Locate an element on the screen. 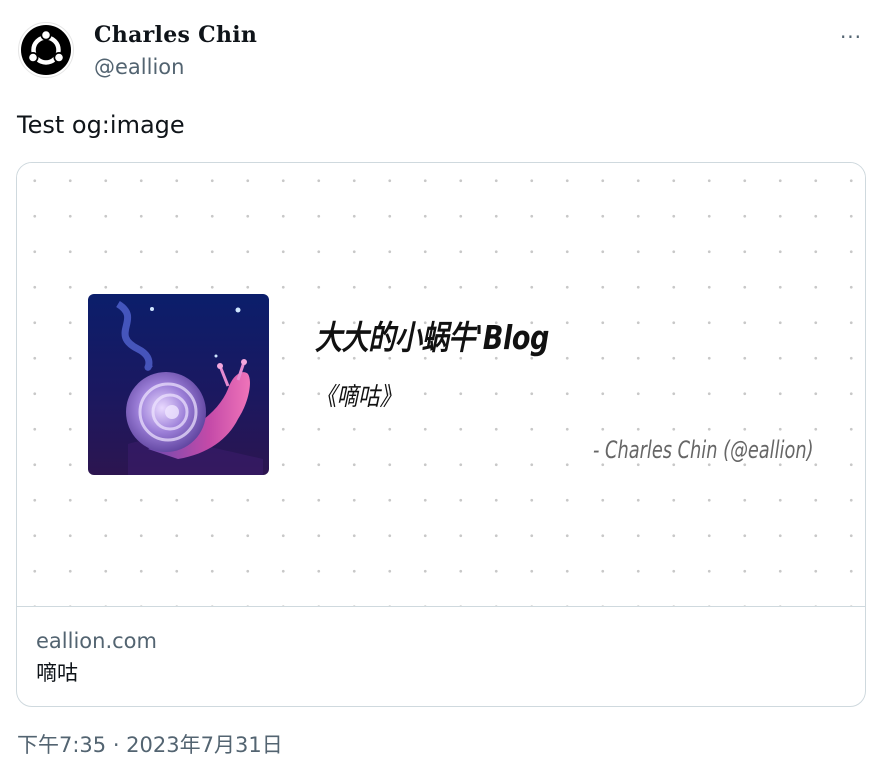 The width and height of the screenshot is (884, 759). display-name: Charles Chin is located at coordinates (175, 35).